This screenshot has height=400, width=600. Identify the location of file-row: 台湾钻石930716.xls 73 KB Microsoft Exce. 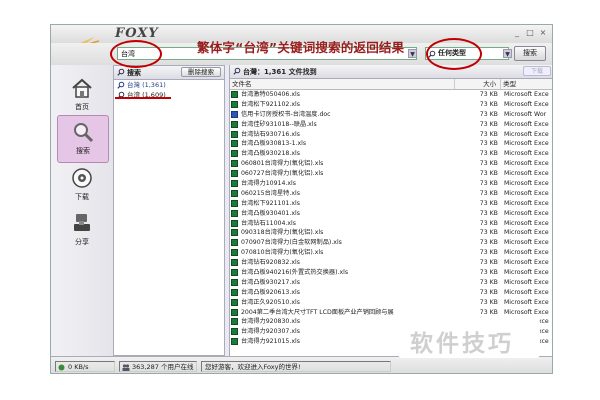
(391, 135).